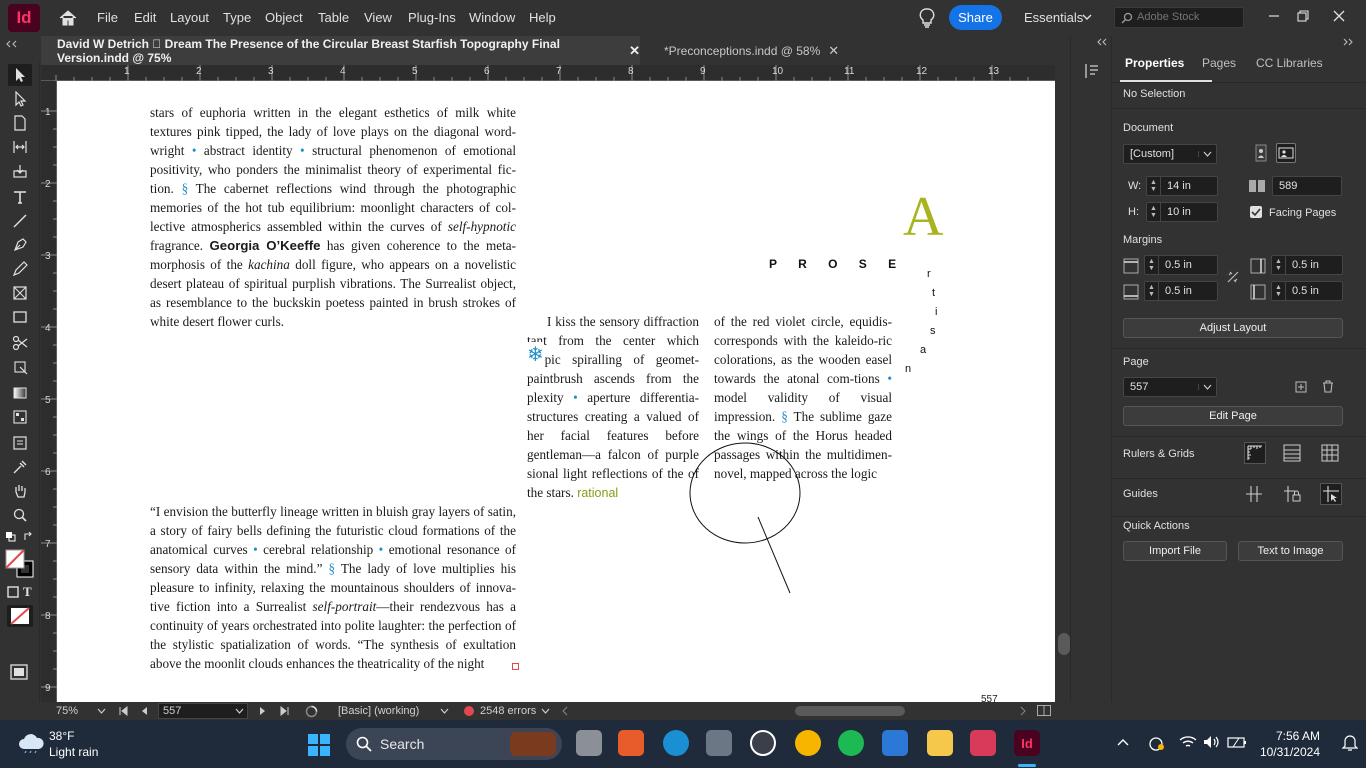 Image resolution: width=1366 pixels, height=768 pixels. Describe the element at coordinates (20, 317) in the screenshot. I see `rectangle-tool-icon` at that location.